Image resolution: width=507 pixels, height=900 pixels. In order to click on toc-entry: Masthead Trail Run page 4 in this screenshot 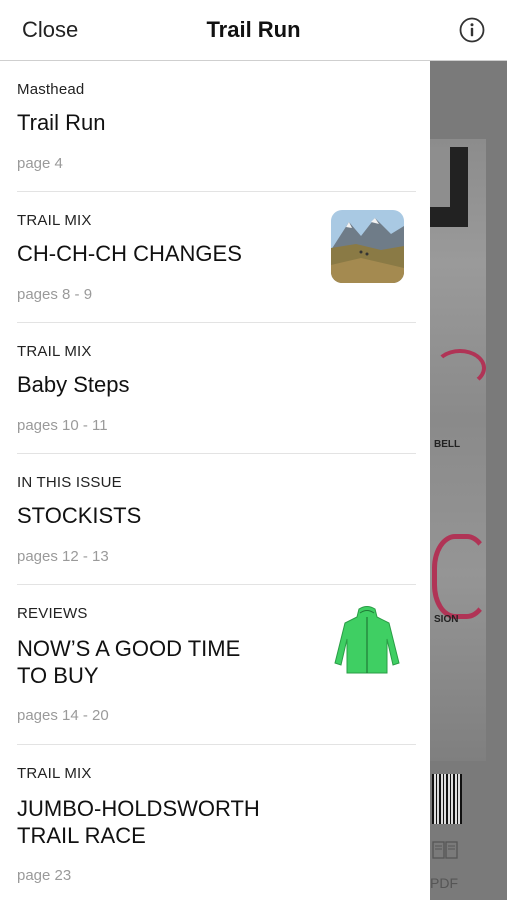, I will do `click(215, 126)`.